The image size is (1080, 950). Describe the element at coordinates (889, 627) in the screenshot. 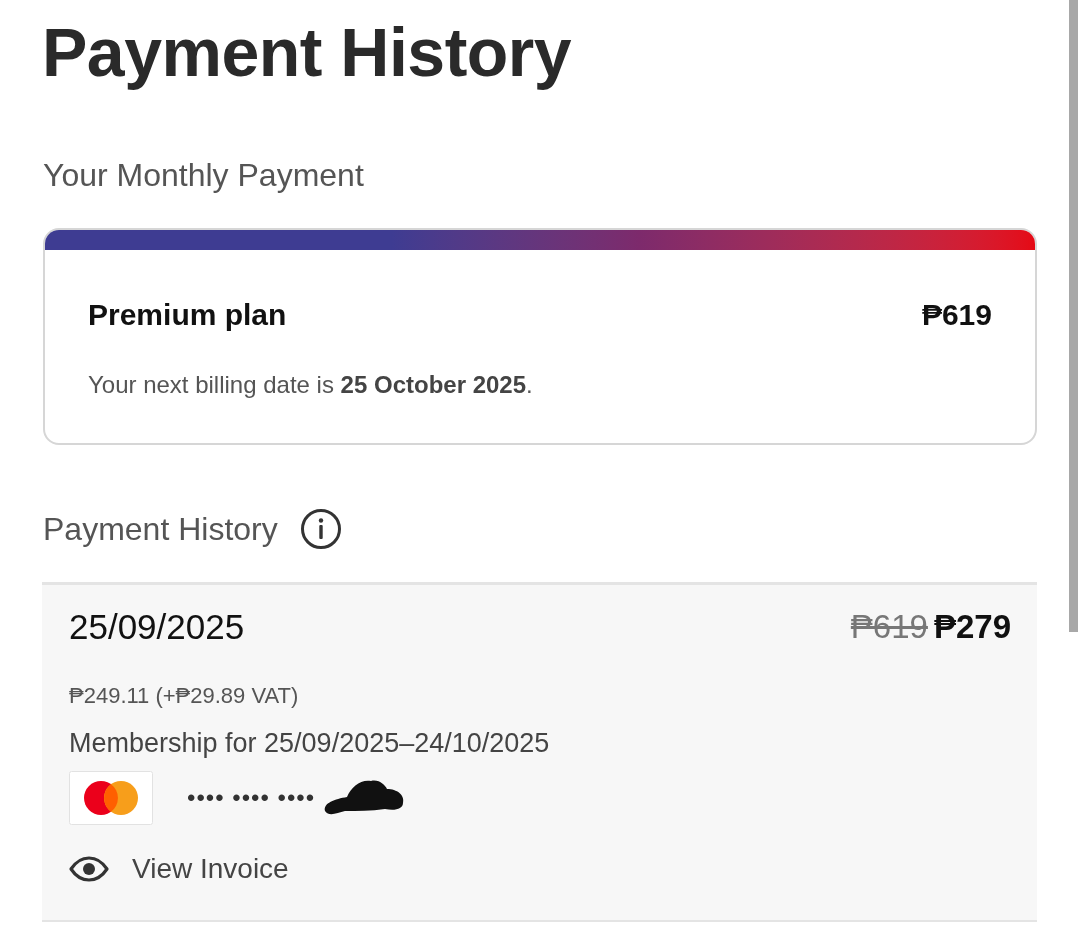

I see `original-price: ₱619` at that location.